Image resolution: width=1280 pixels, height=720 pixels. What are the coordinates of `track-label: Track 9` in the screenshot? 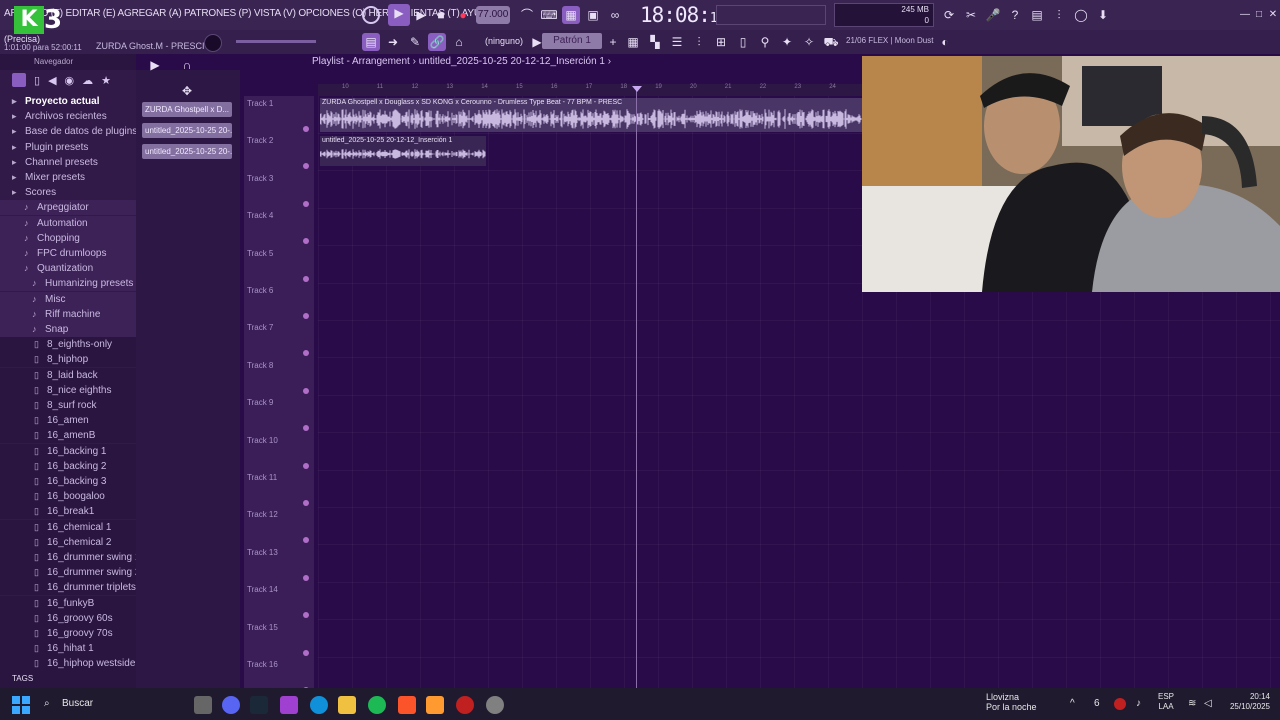 It's located at (260, 402).